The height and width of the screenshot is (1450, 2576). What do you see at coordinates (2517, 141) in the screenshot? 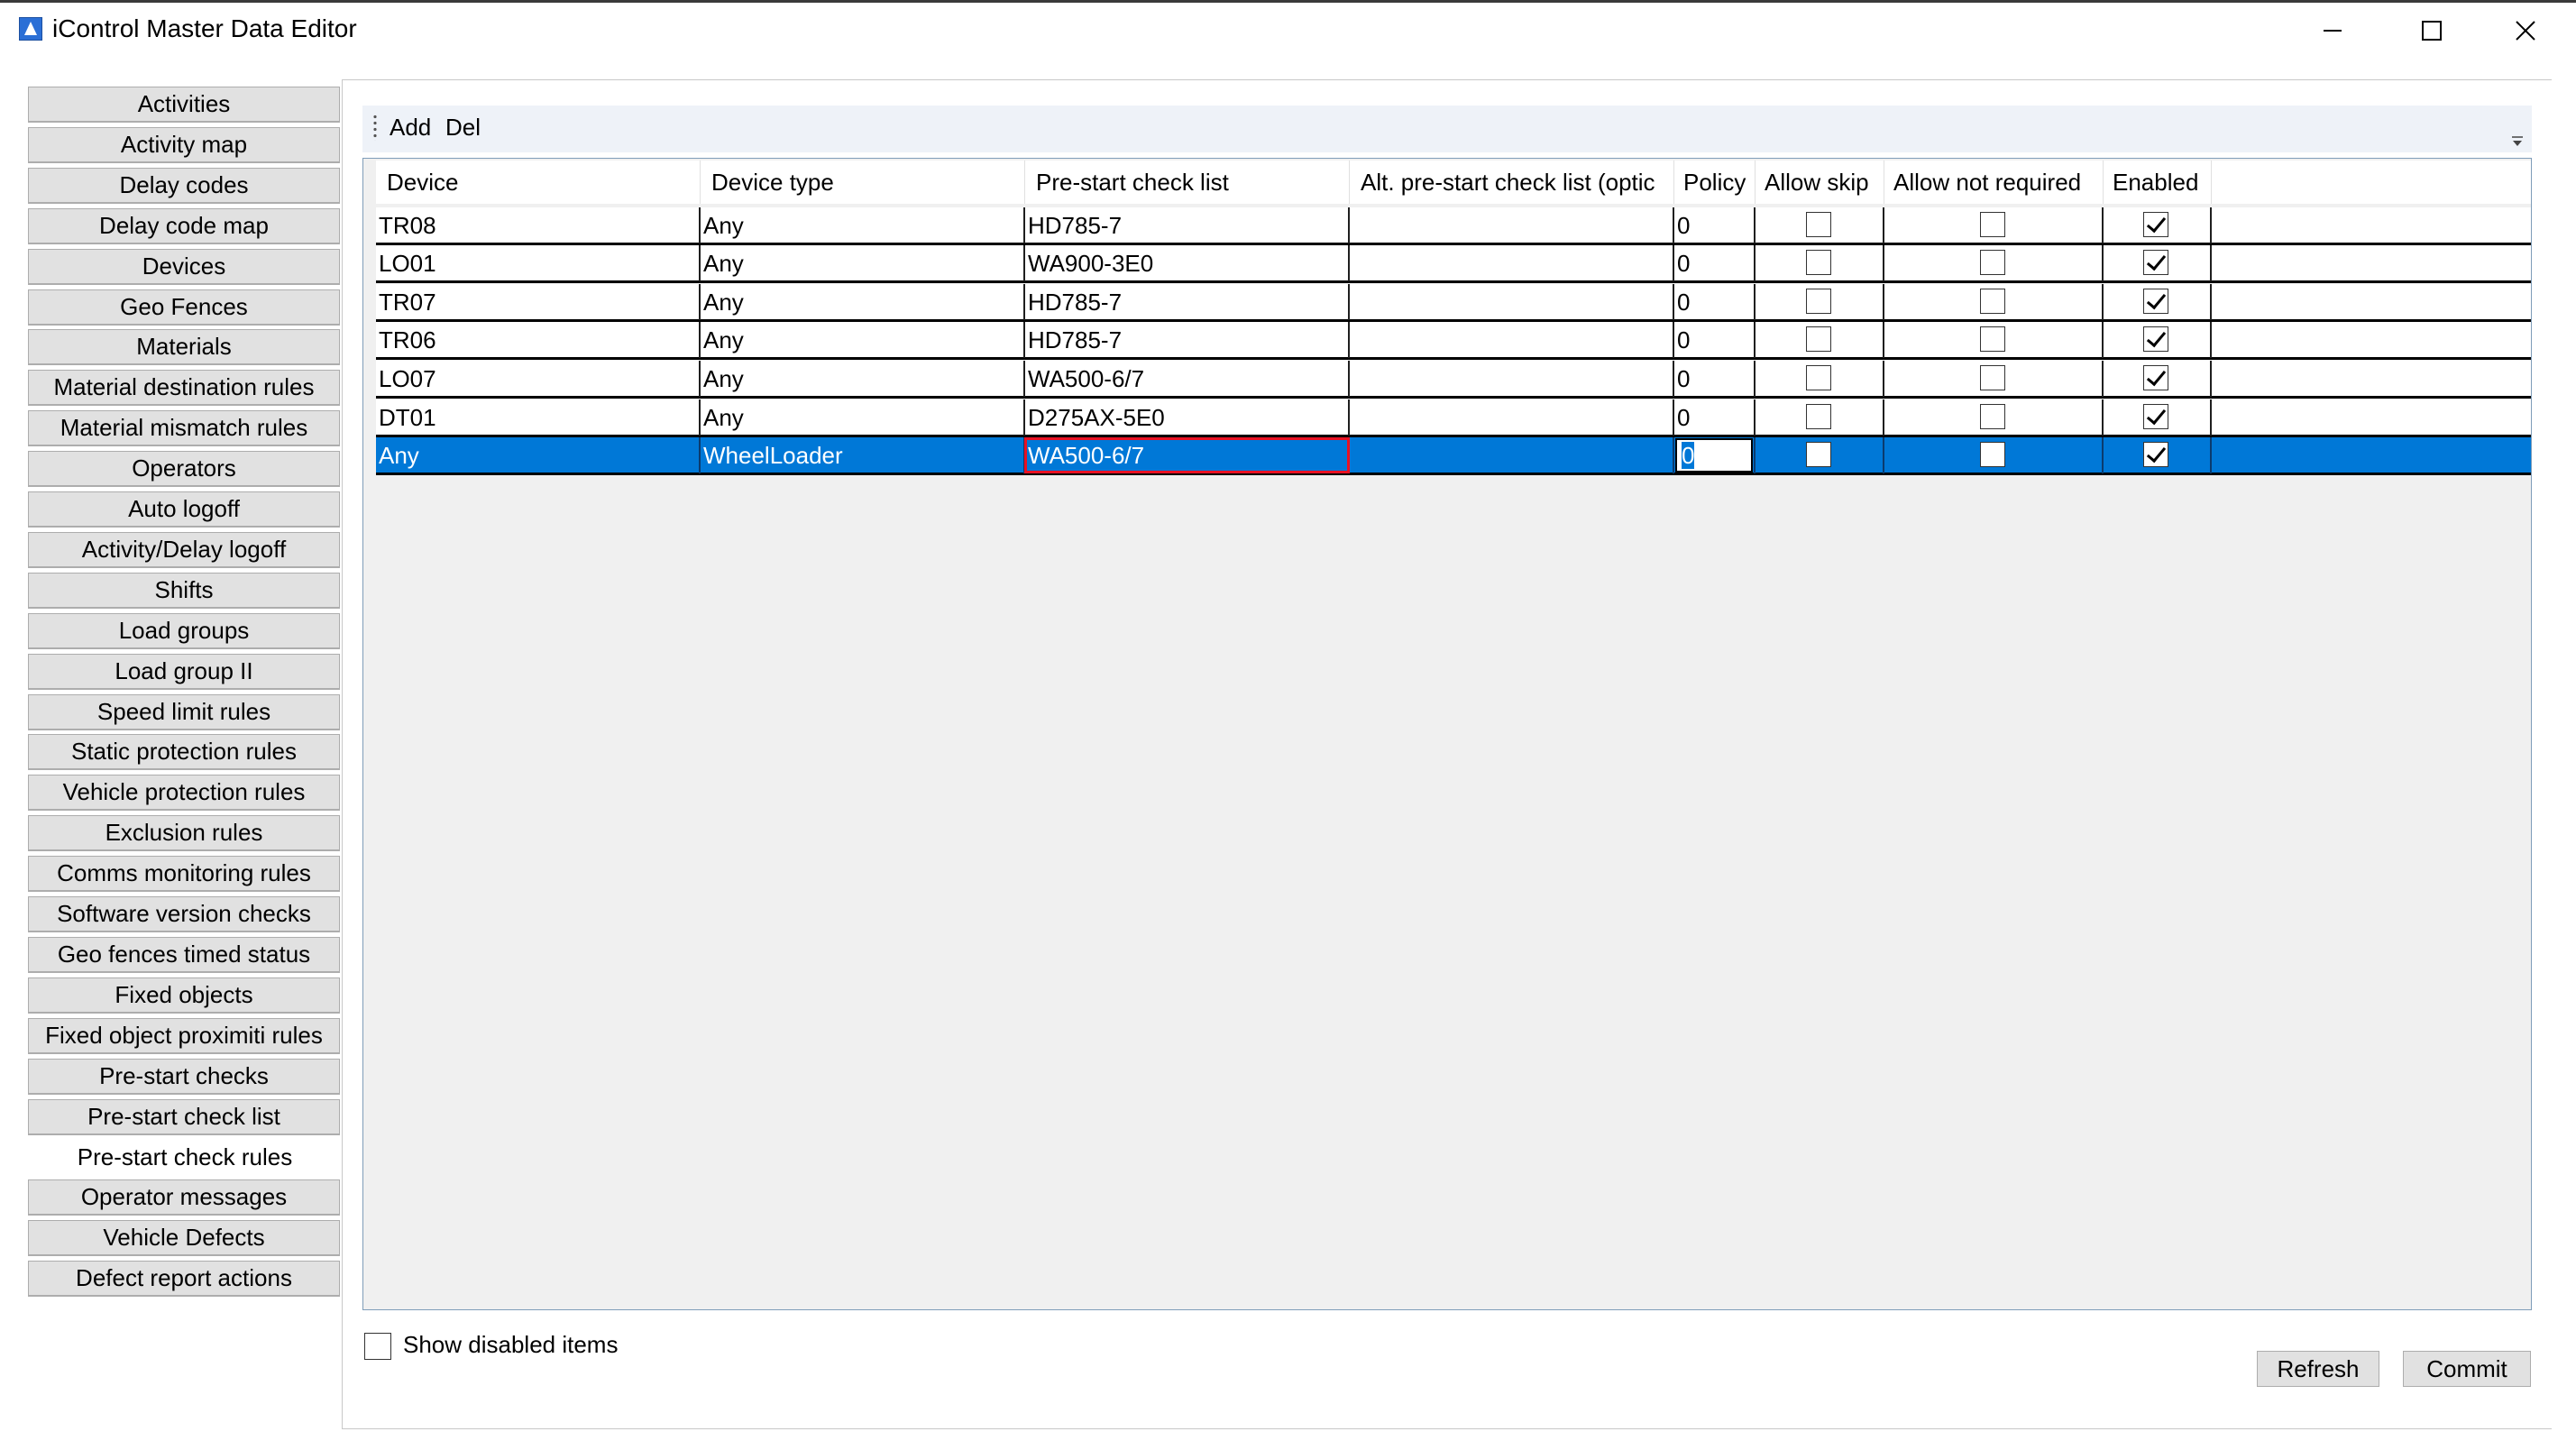
I see `toolbar-overflow-icon` at bounding box center [2517, 141].